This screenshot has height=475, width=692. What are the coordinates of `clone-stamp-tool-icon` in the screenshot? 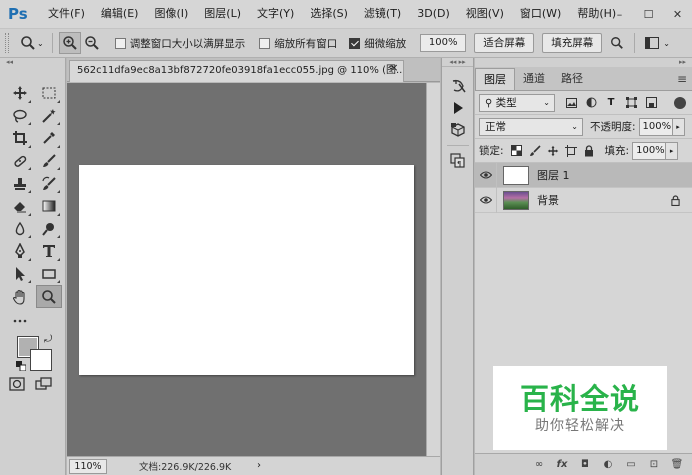 It's located at (20, 183).